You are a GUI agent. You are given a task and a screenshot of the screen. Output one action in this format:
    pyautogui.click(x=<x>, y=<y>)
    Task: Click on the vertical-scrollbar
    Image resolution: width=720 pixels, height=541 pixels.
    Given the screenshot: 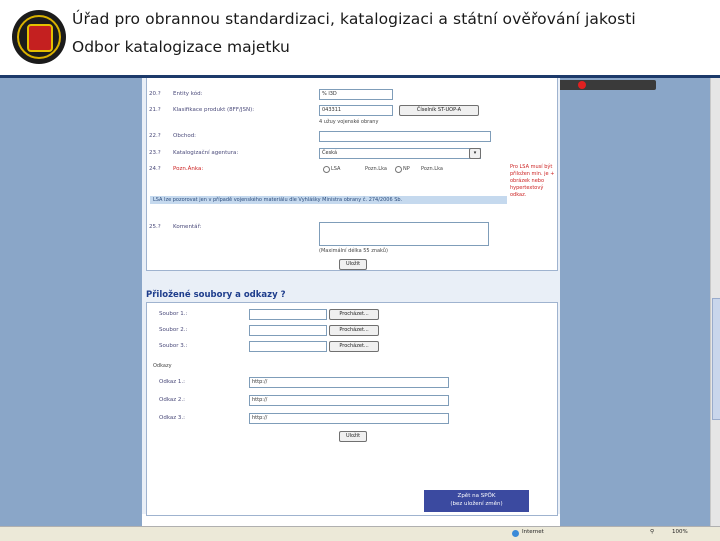 What is the action you would take?
    pyautogui.click(x=715, y=302)
    